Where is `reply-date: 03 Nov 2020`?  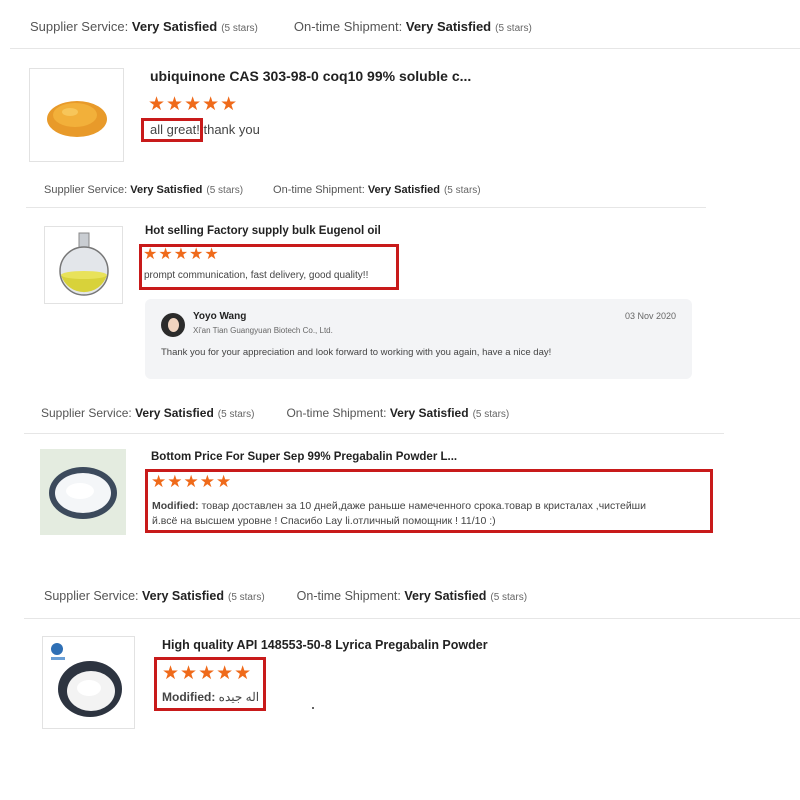
reply-date: 03 Nov 2020 is located at coordinates (650, 316).